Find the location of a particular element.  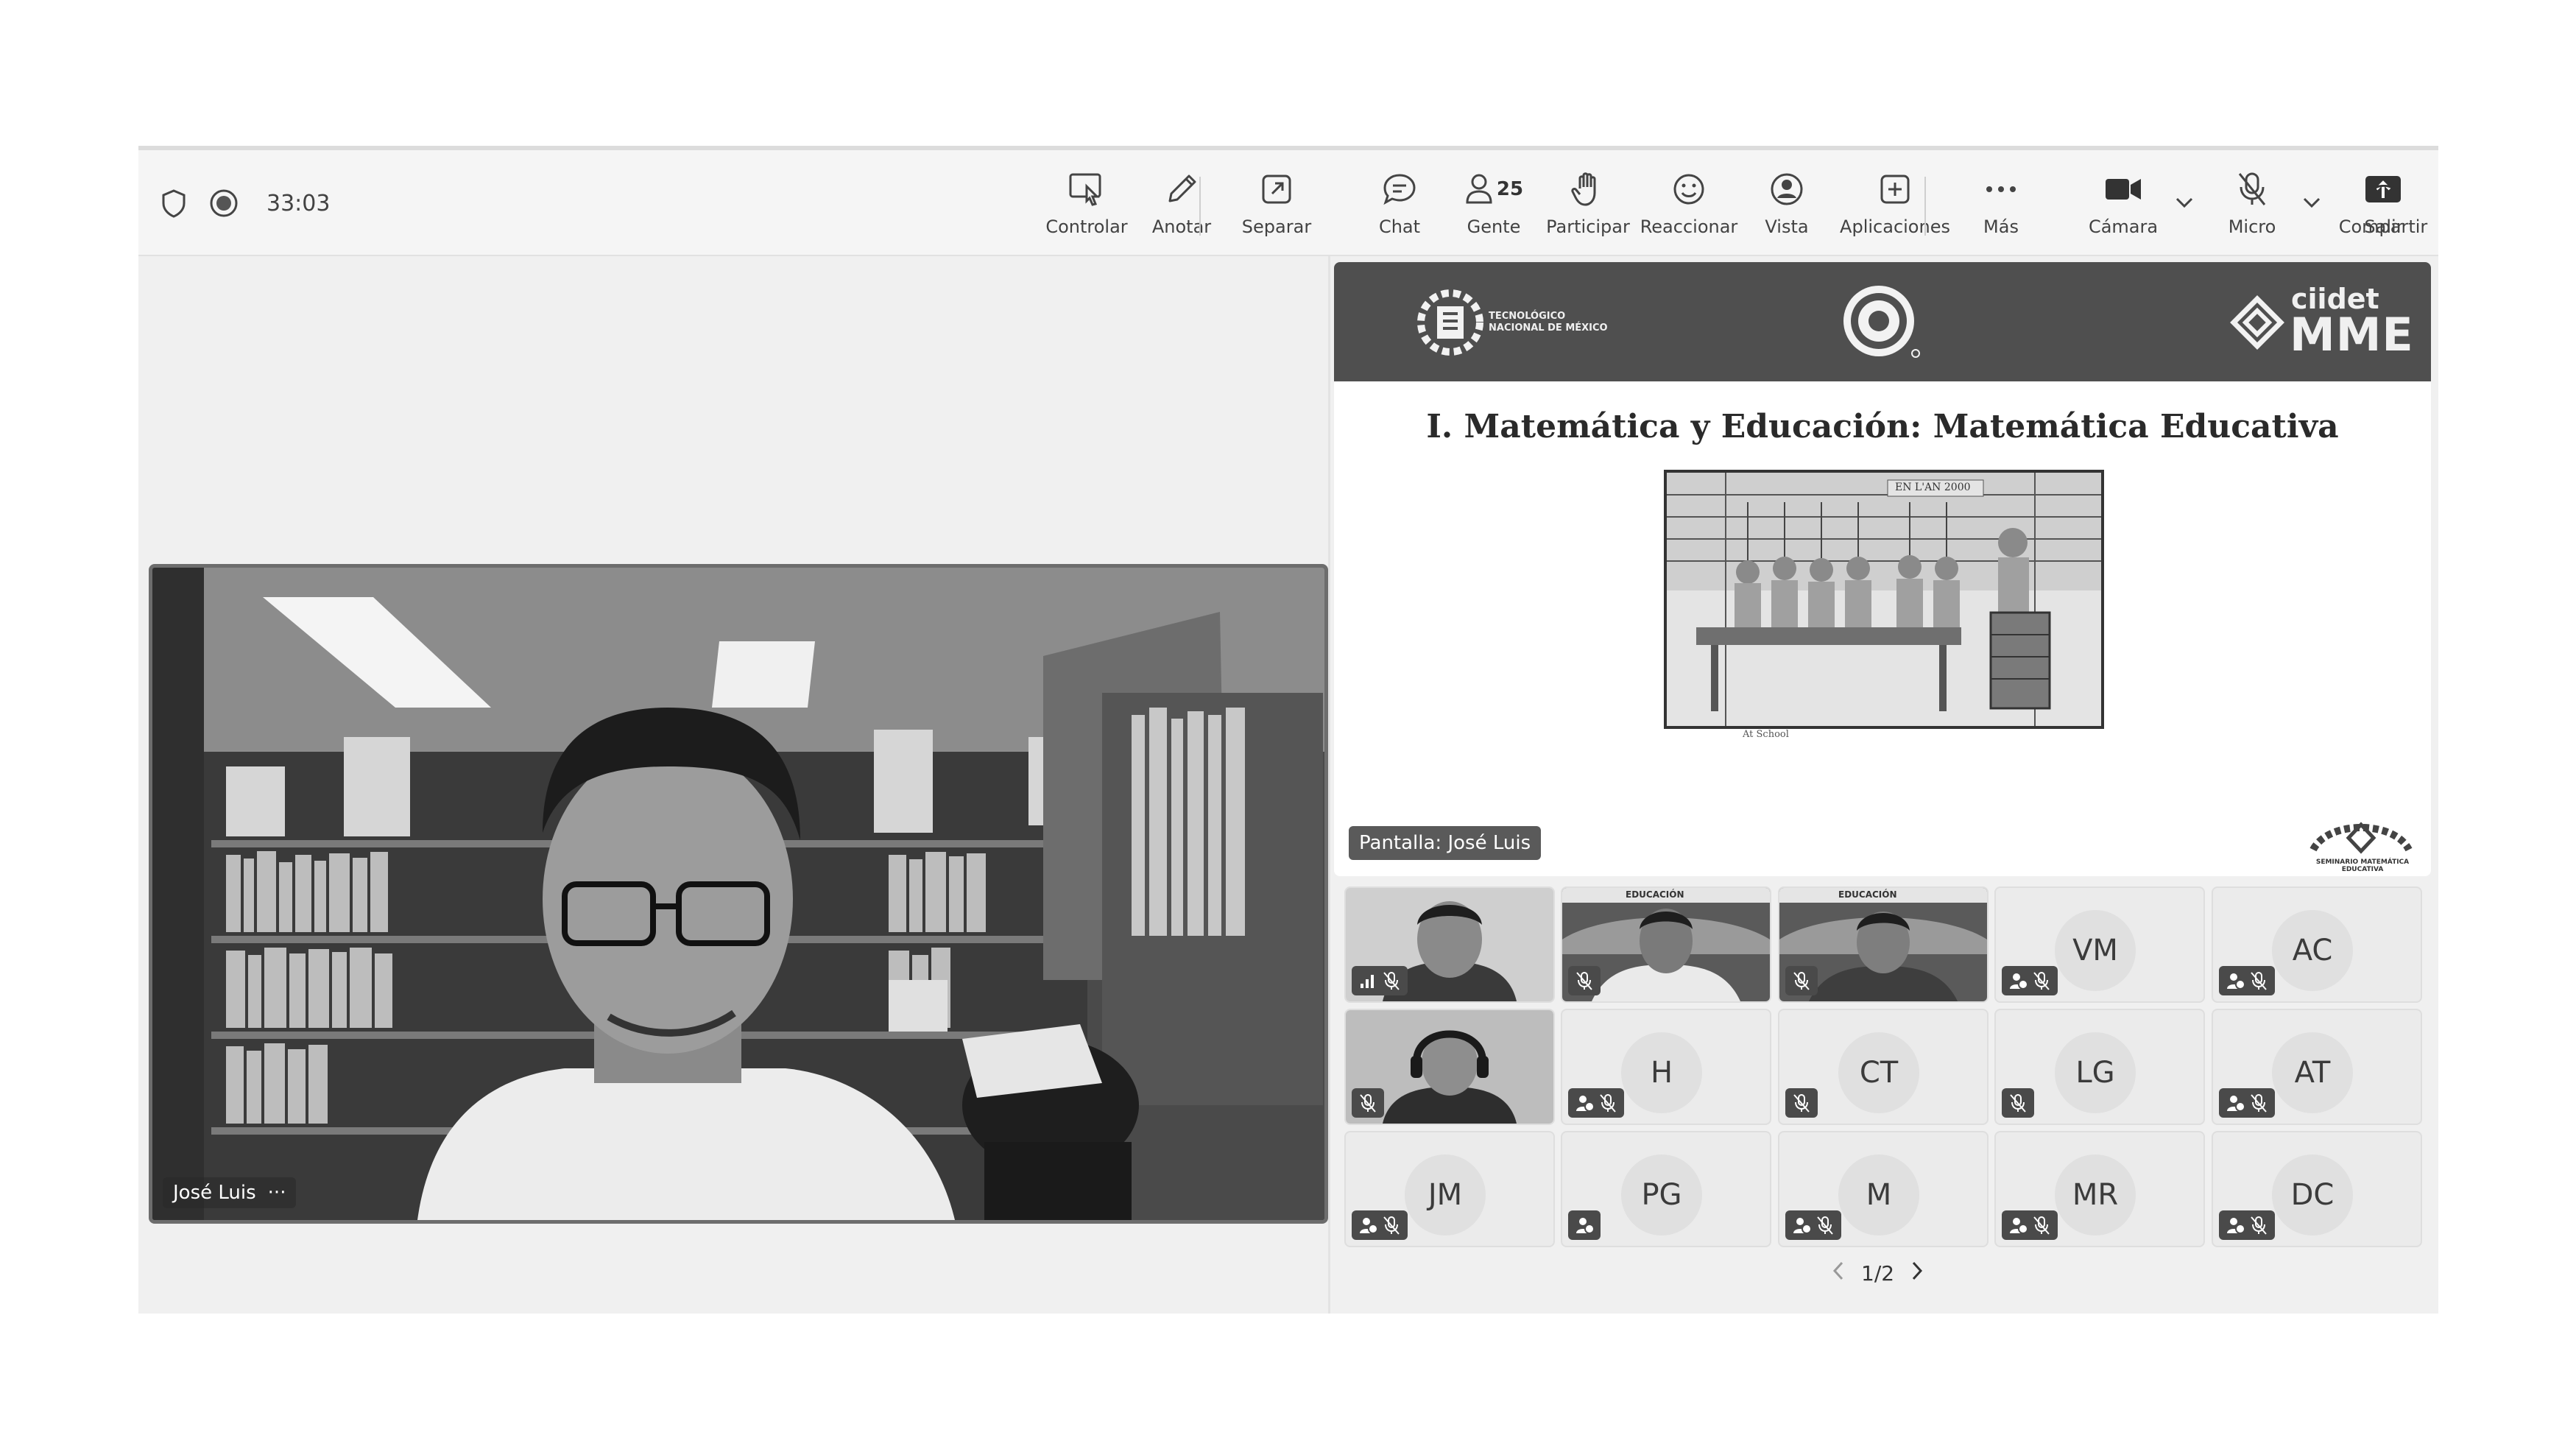

participant-tile: M is located at coordinates (1883, 1189).